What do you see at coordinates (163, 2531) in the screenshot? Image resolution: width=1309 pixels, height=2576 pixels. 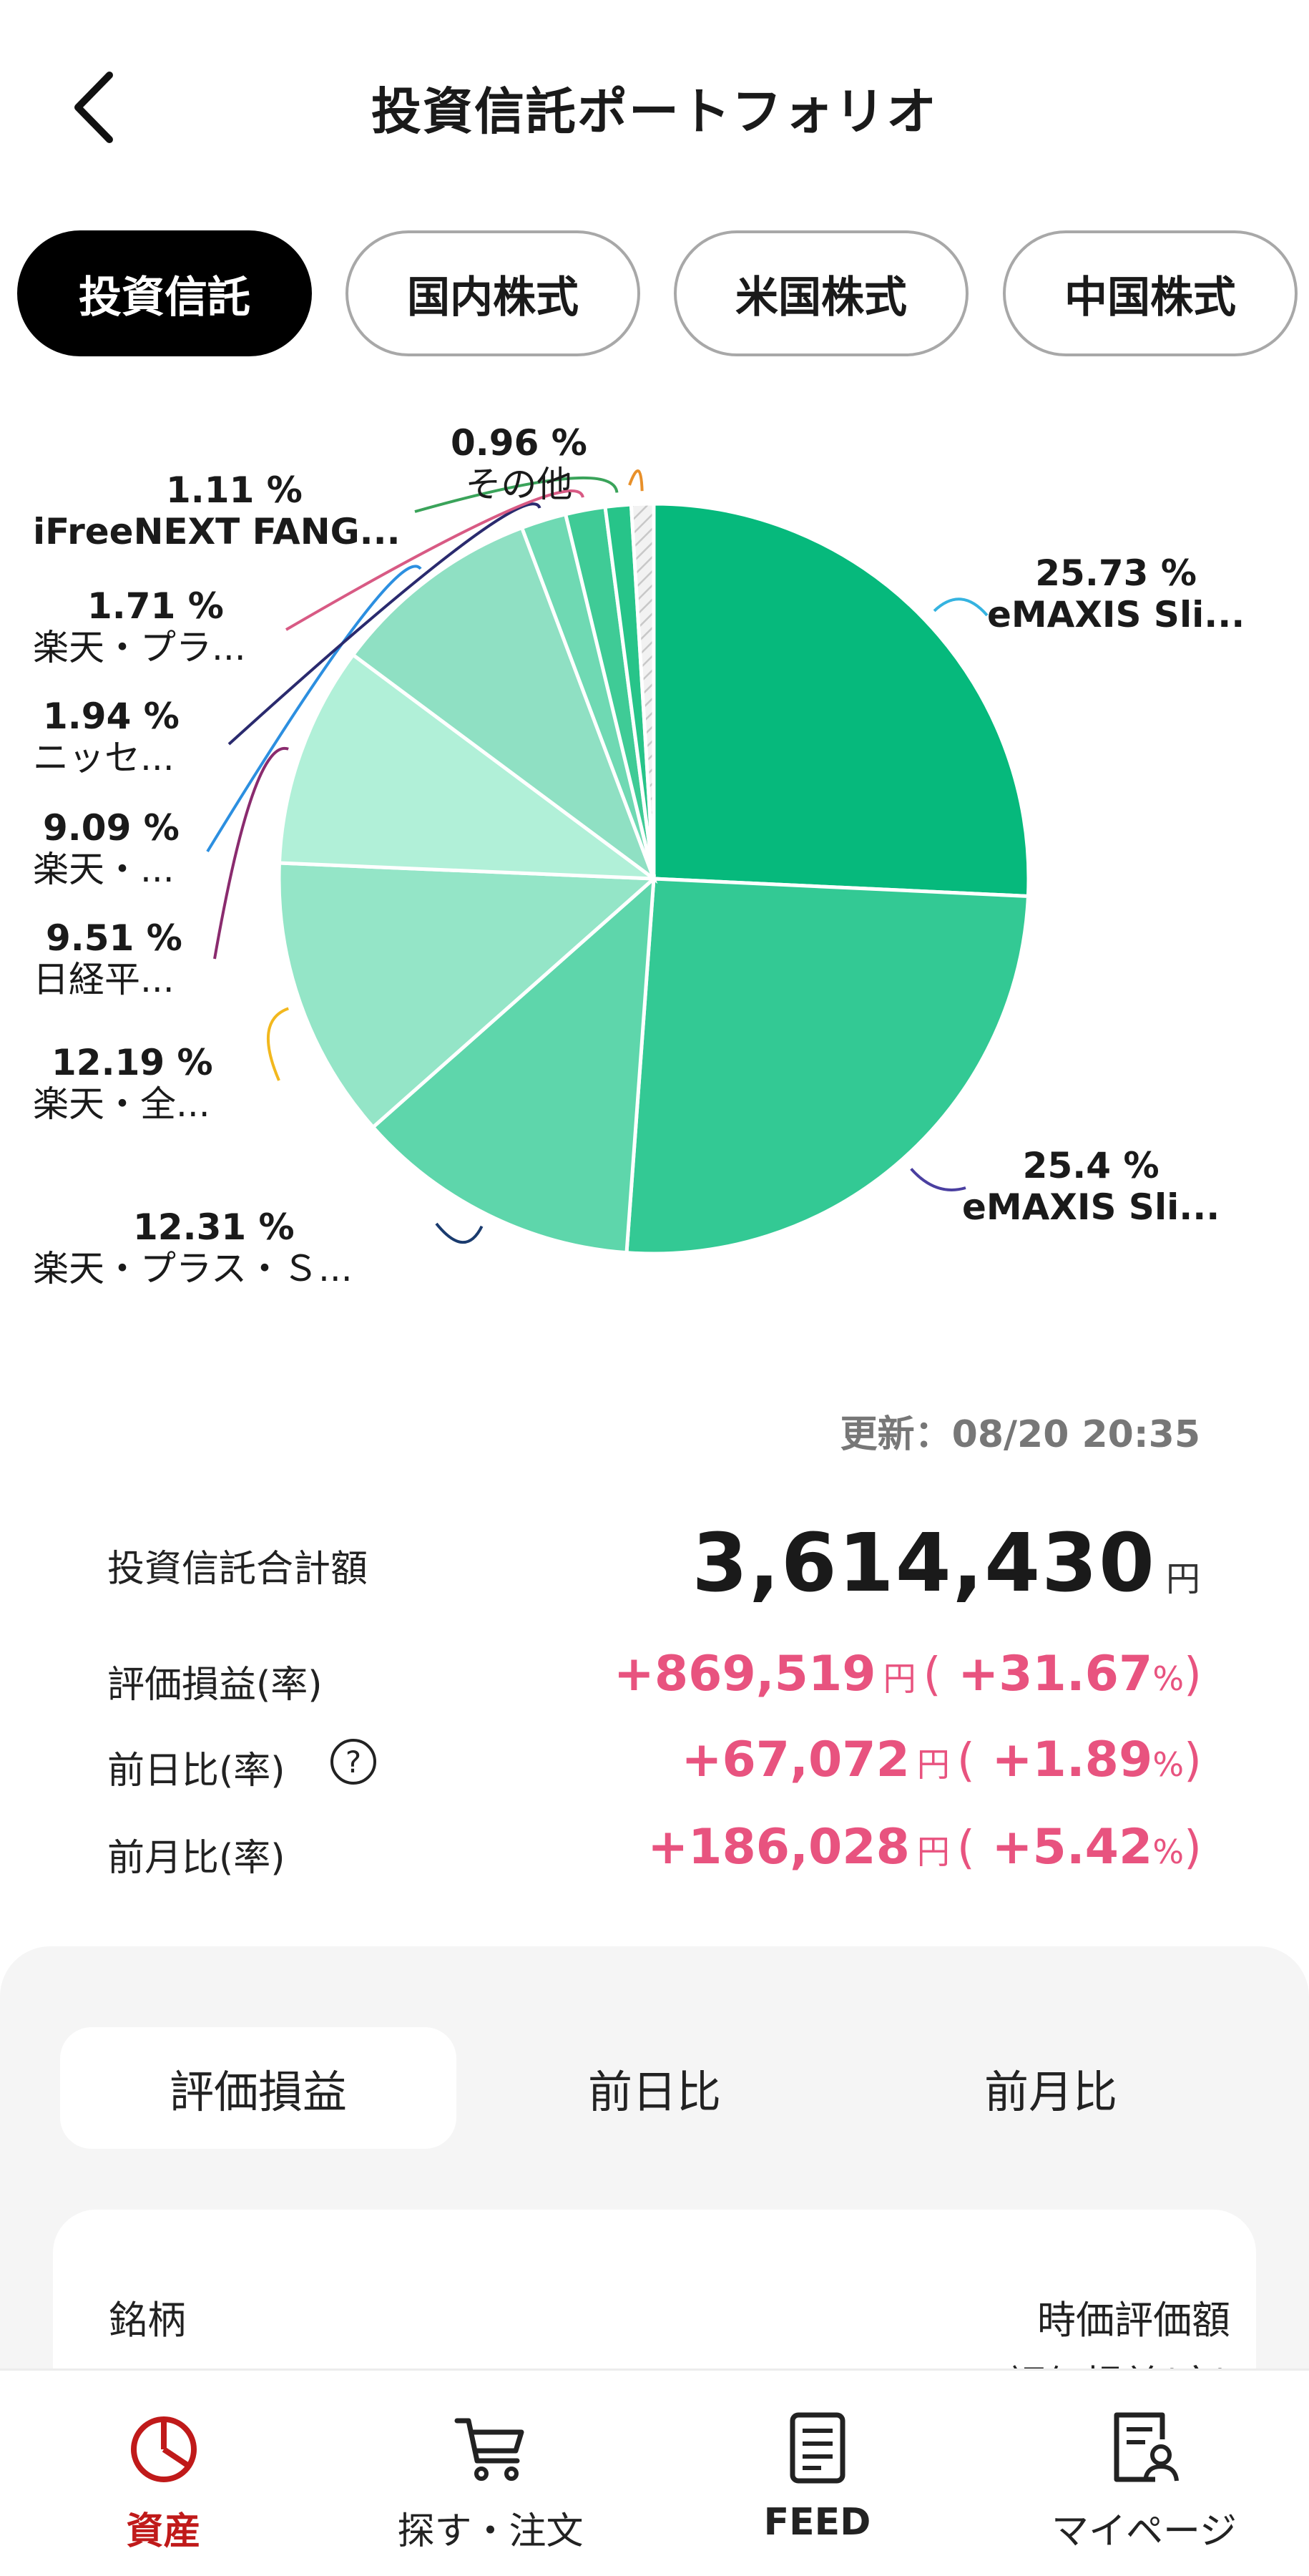 I see `nav-label-assets: 資産` at bounding box center [163, 2531].